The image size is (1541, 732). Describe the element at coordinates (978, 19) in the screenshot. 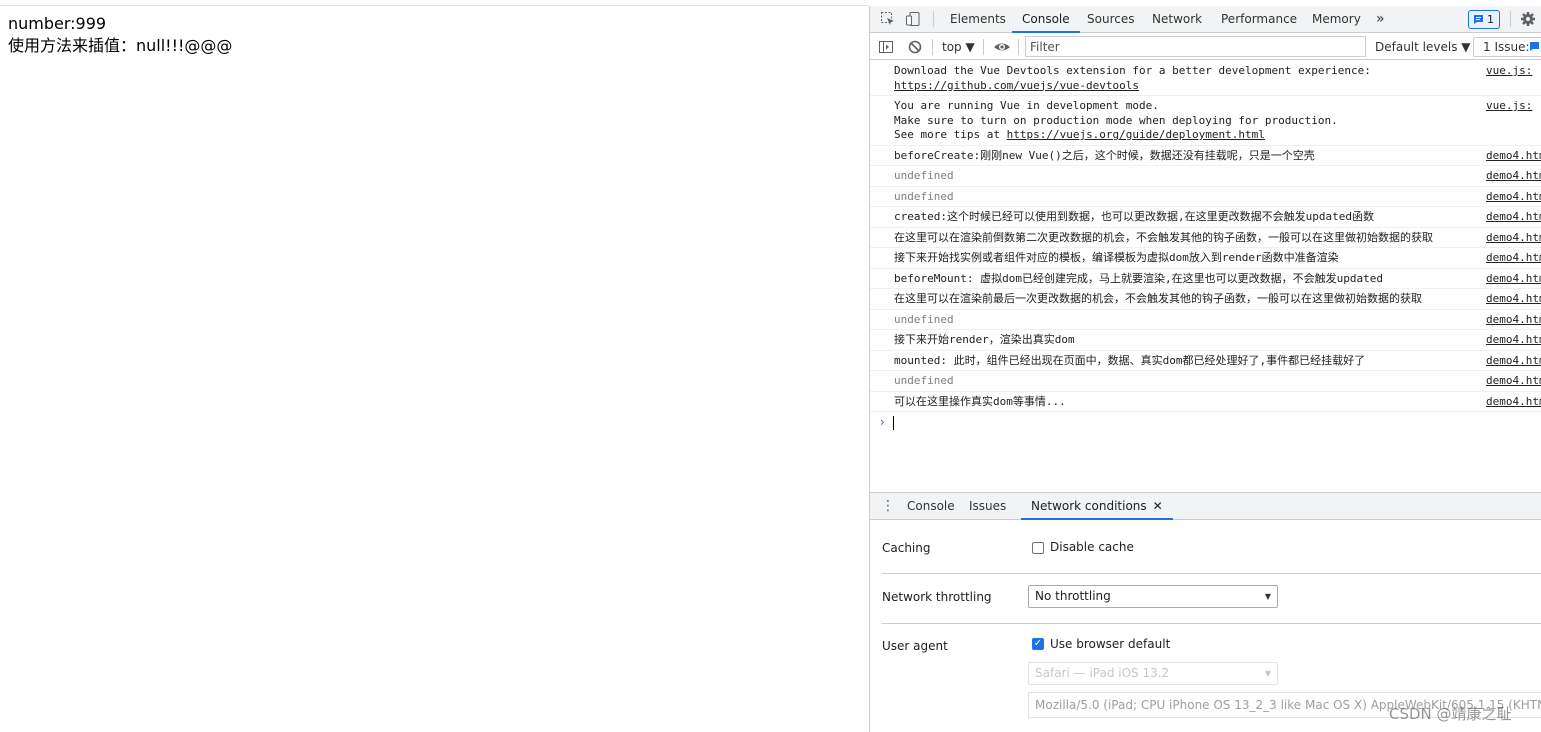

I see `tab-elements: Elements` at that location.